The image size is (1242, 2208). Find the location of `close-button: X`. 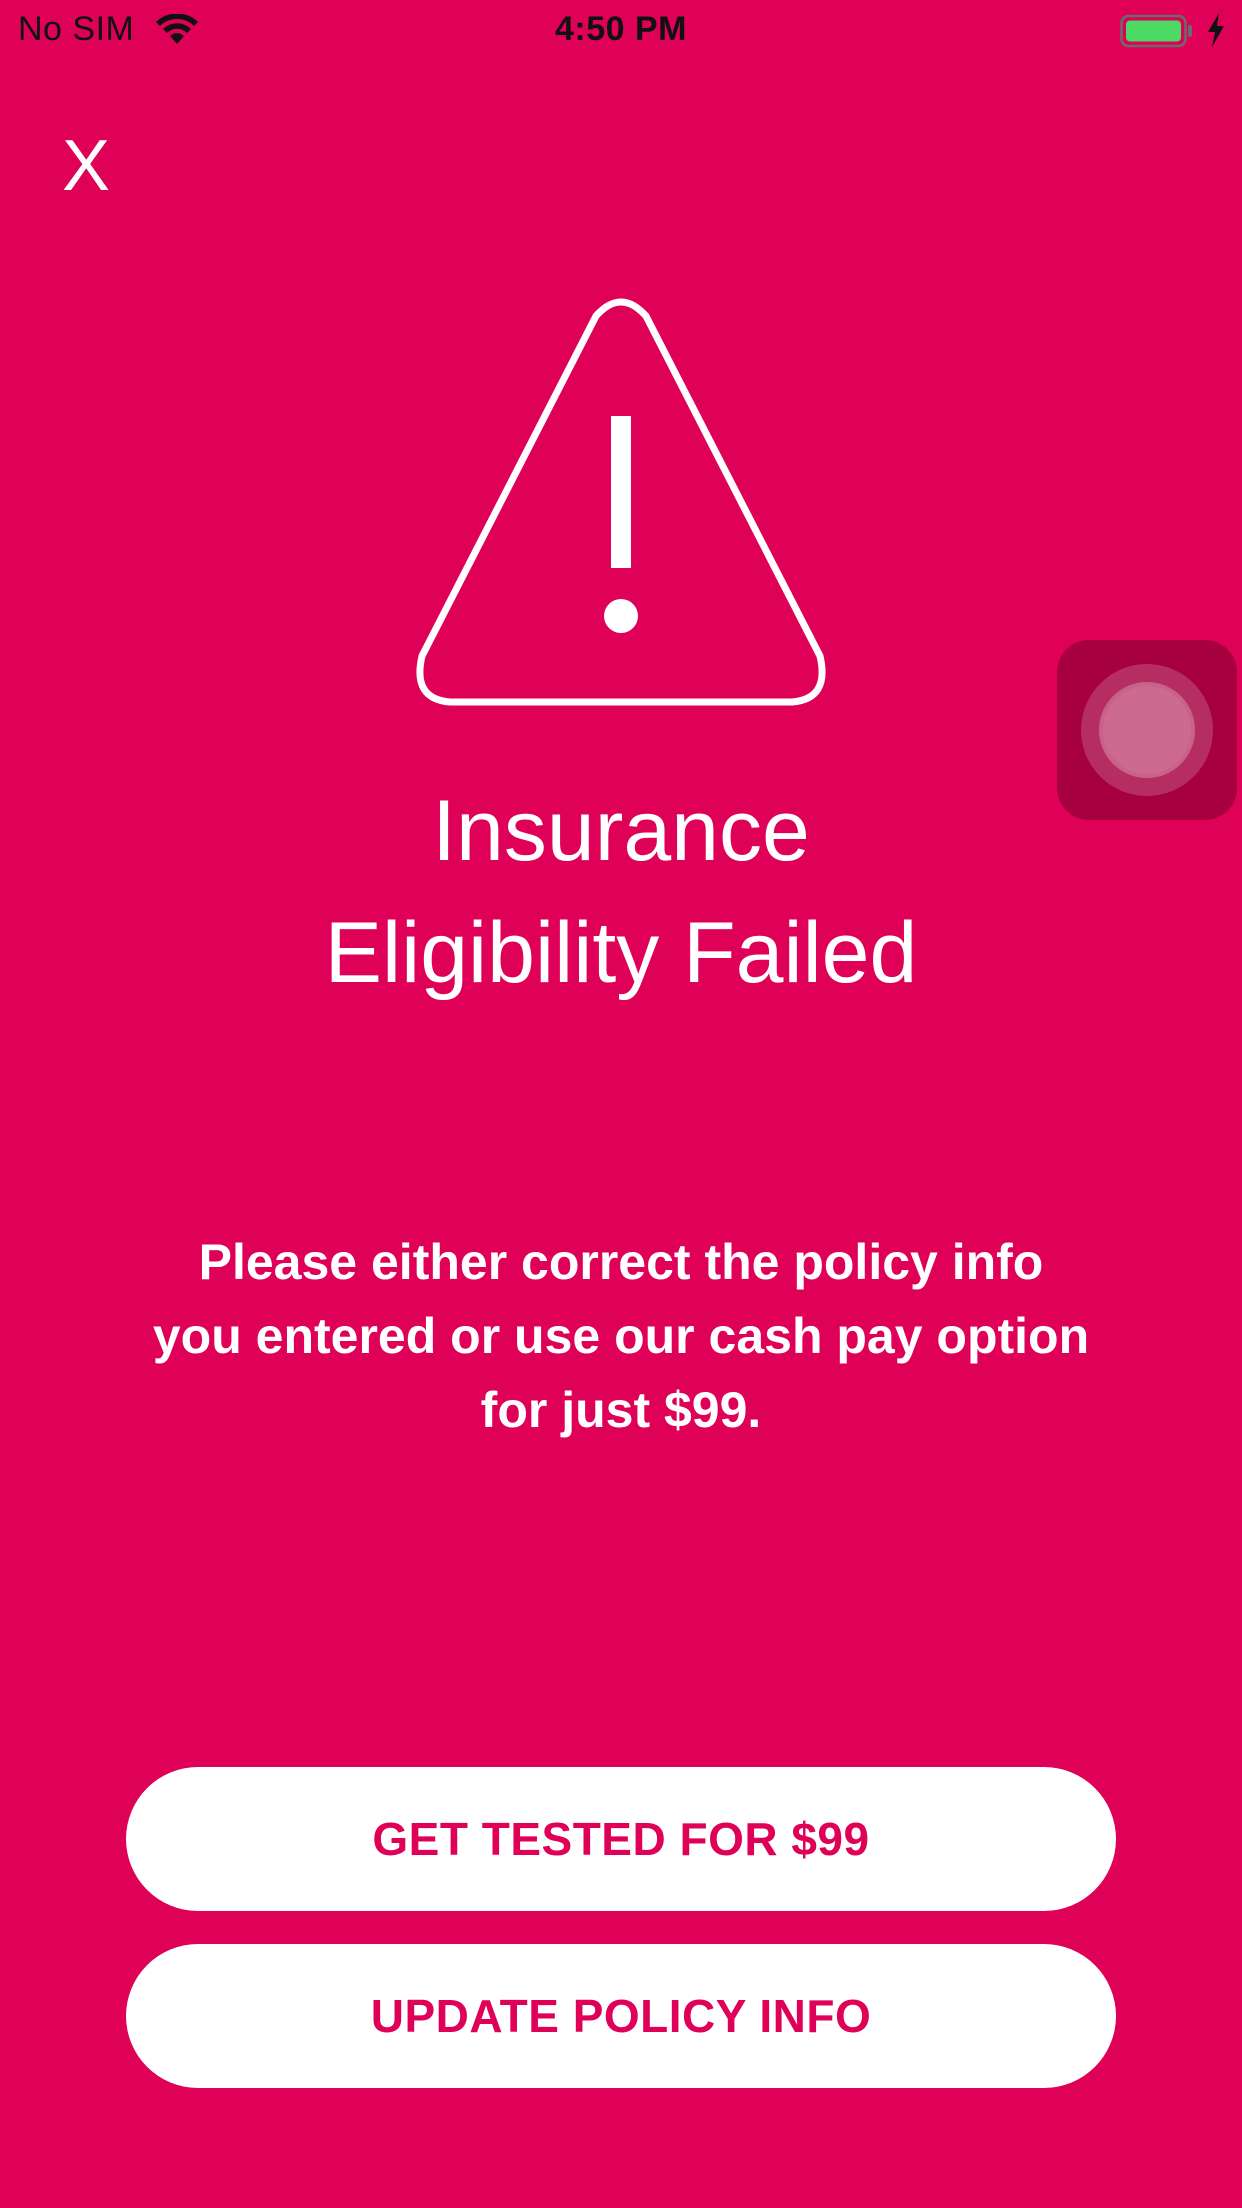

close-button: X is located at coordinates (86, 166).